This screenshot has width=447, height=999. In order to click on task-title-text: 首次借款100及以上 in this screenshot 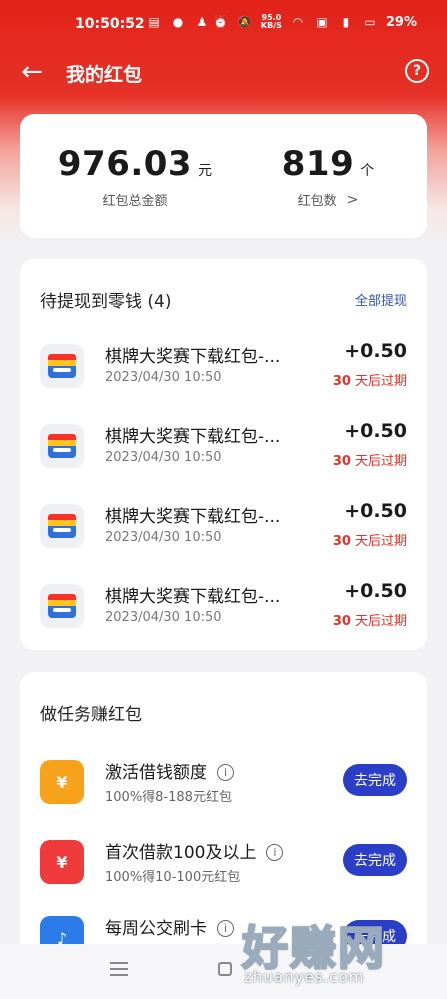, I will do `click(181, 853)`.